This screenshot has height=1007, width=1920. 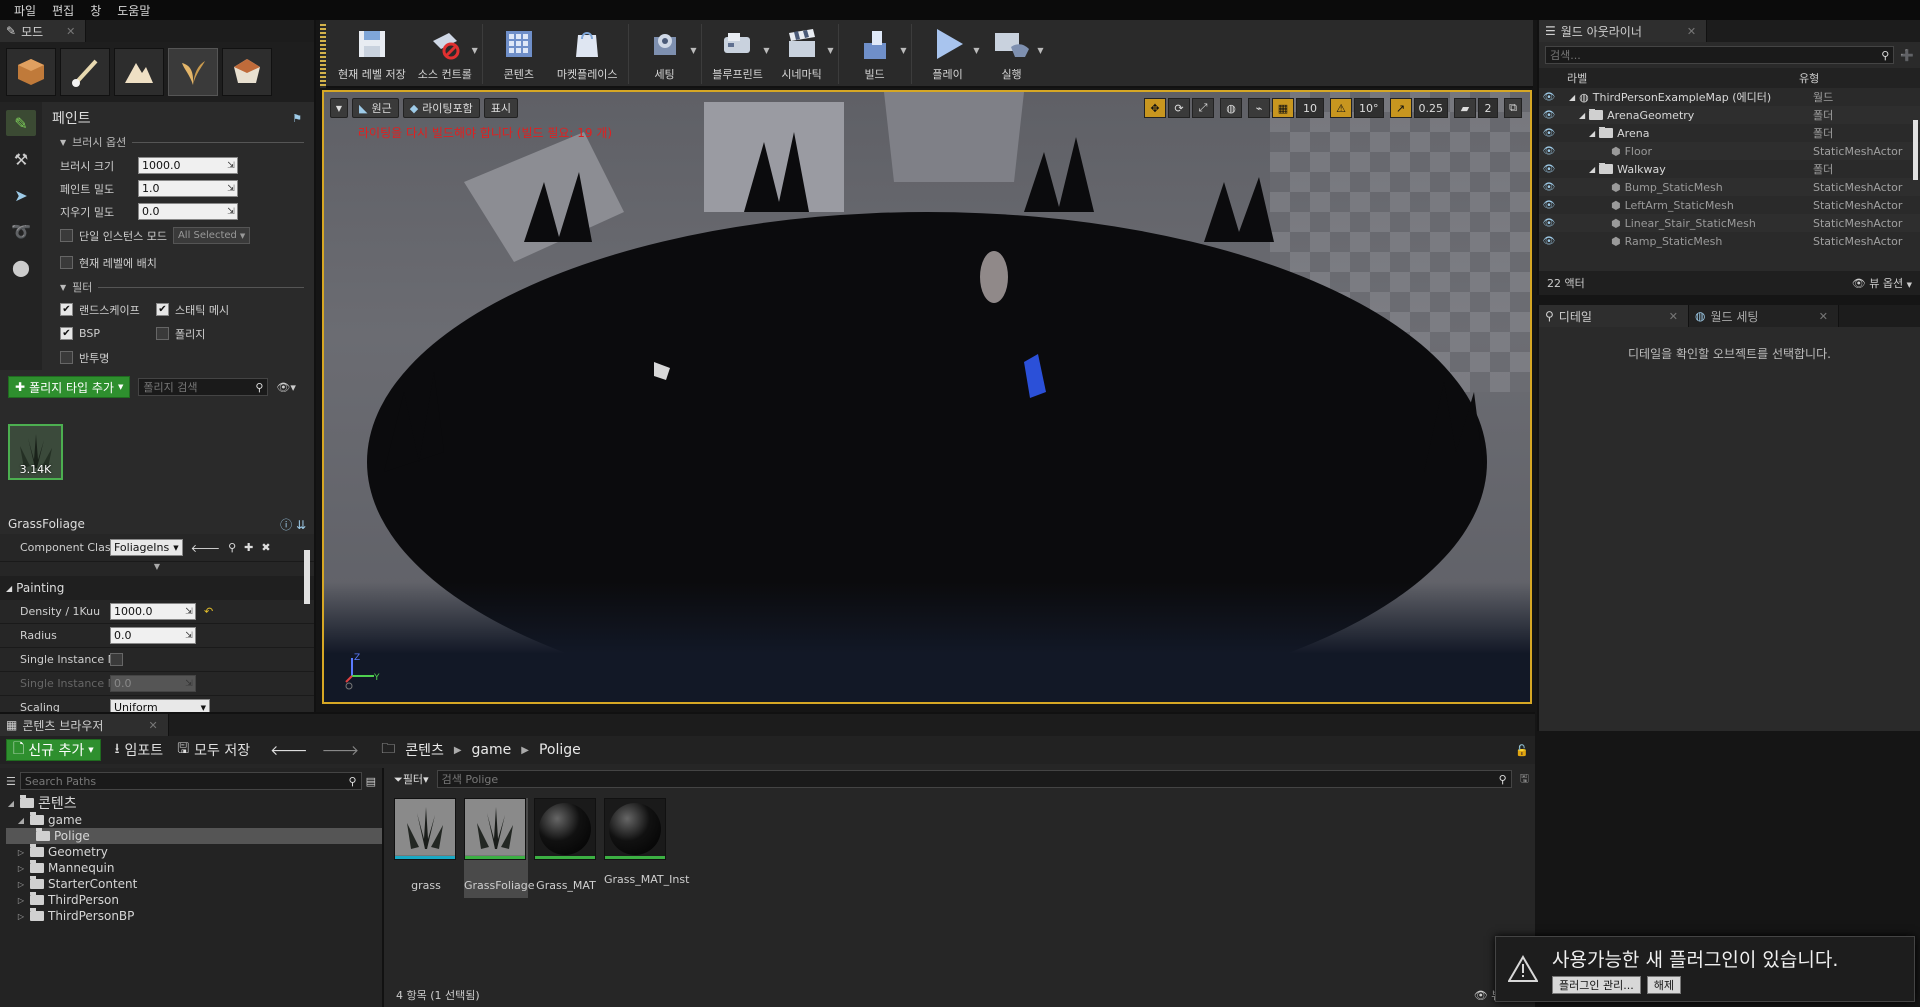 I want to click on tree-item-third-person: ▷ ThirdPerson, so click(x=194, y=900).